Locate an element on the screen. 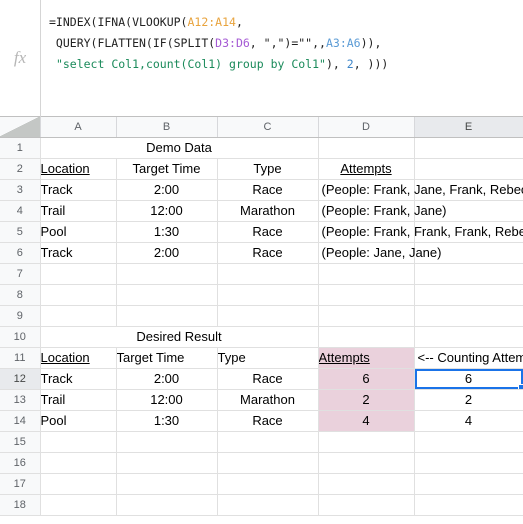 The image size is (523, 524). cell-c8 is located at coordinates (268, 295).